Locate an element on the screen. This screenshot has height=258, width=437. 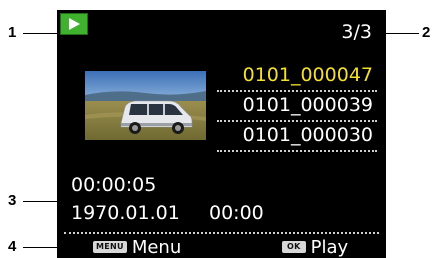
menu-button: MENU Menu is located at coordinates (137, 247).